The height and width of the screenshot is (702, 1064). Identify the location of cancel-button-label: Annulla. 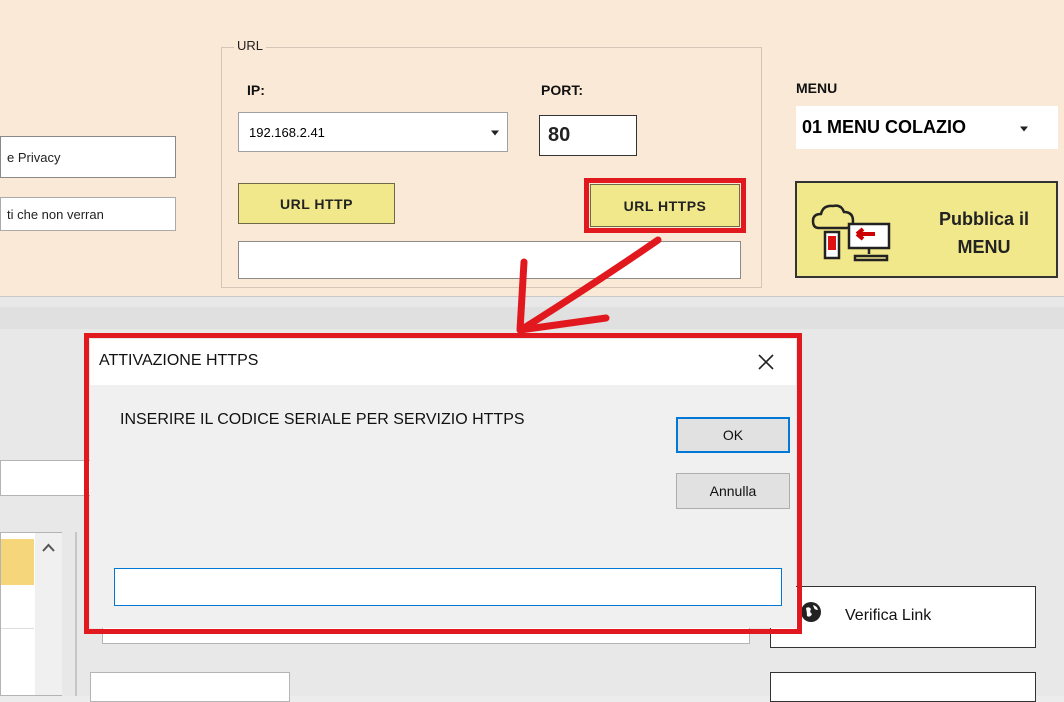
(733, 491).